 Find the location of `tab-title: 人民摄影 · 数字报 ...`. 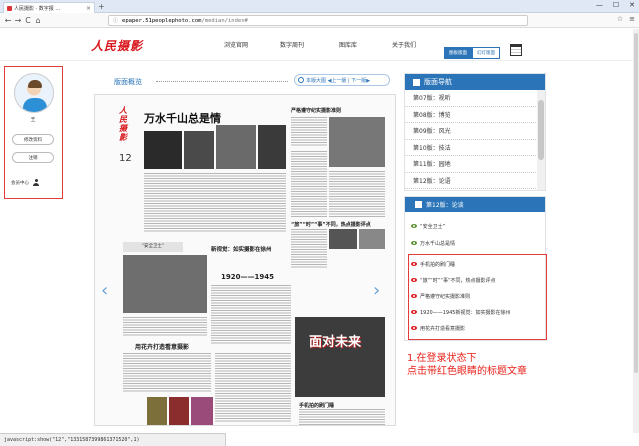

tab-title: 人民摄影 · 数字报 ... is located at coordinates (37, 8).